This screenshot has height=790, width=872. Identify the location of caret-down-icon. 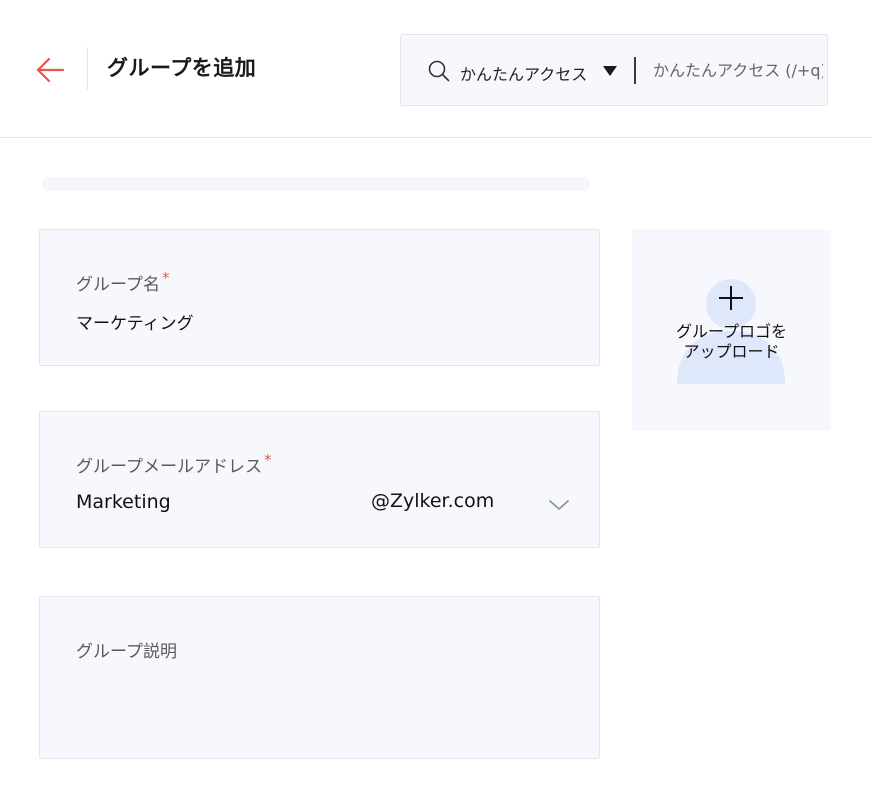
(610, 71).